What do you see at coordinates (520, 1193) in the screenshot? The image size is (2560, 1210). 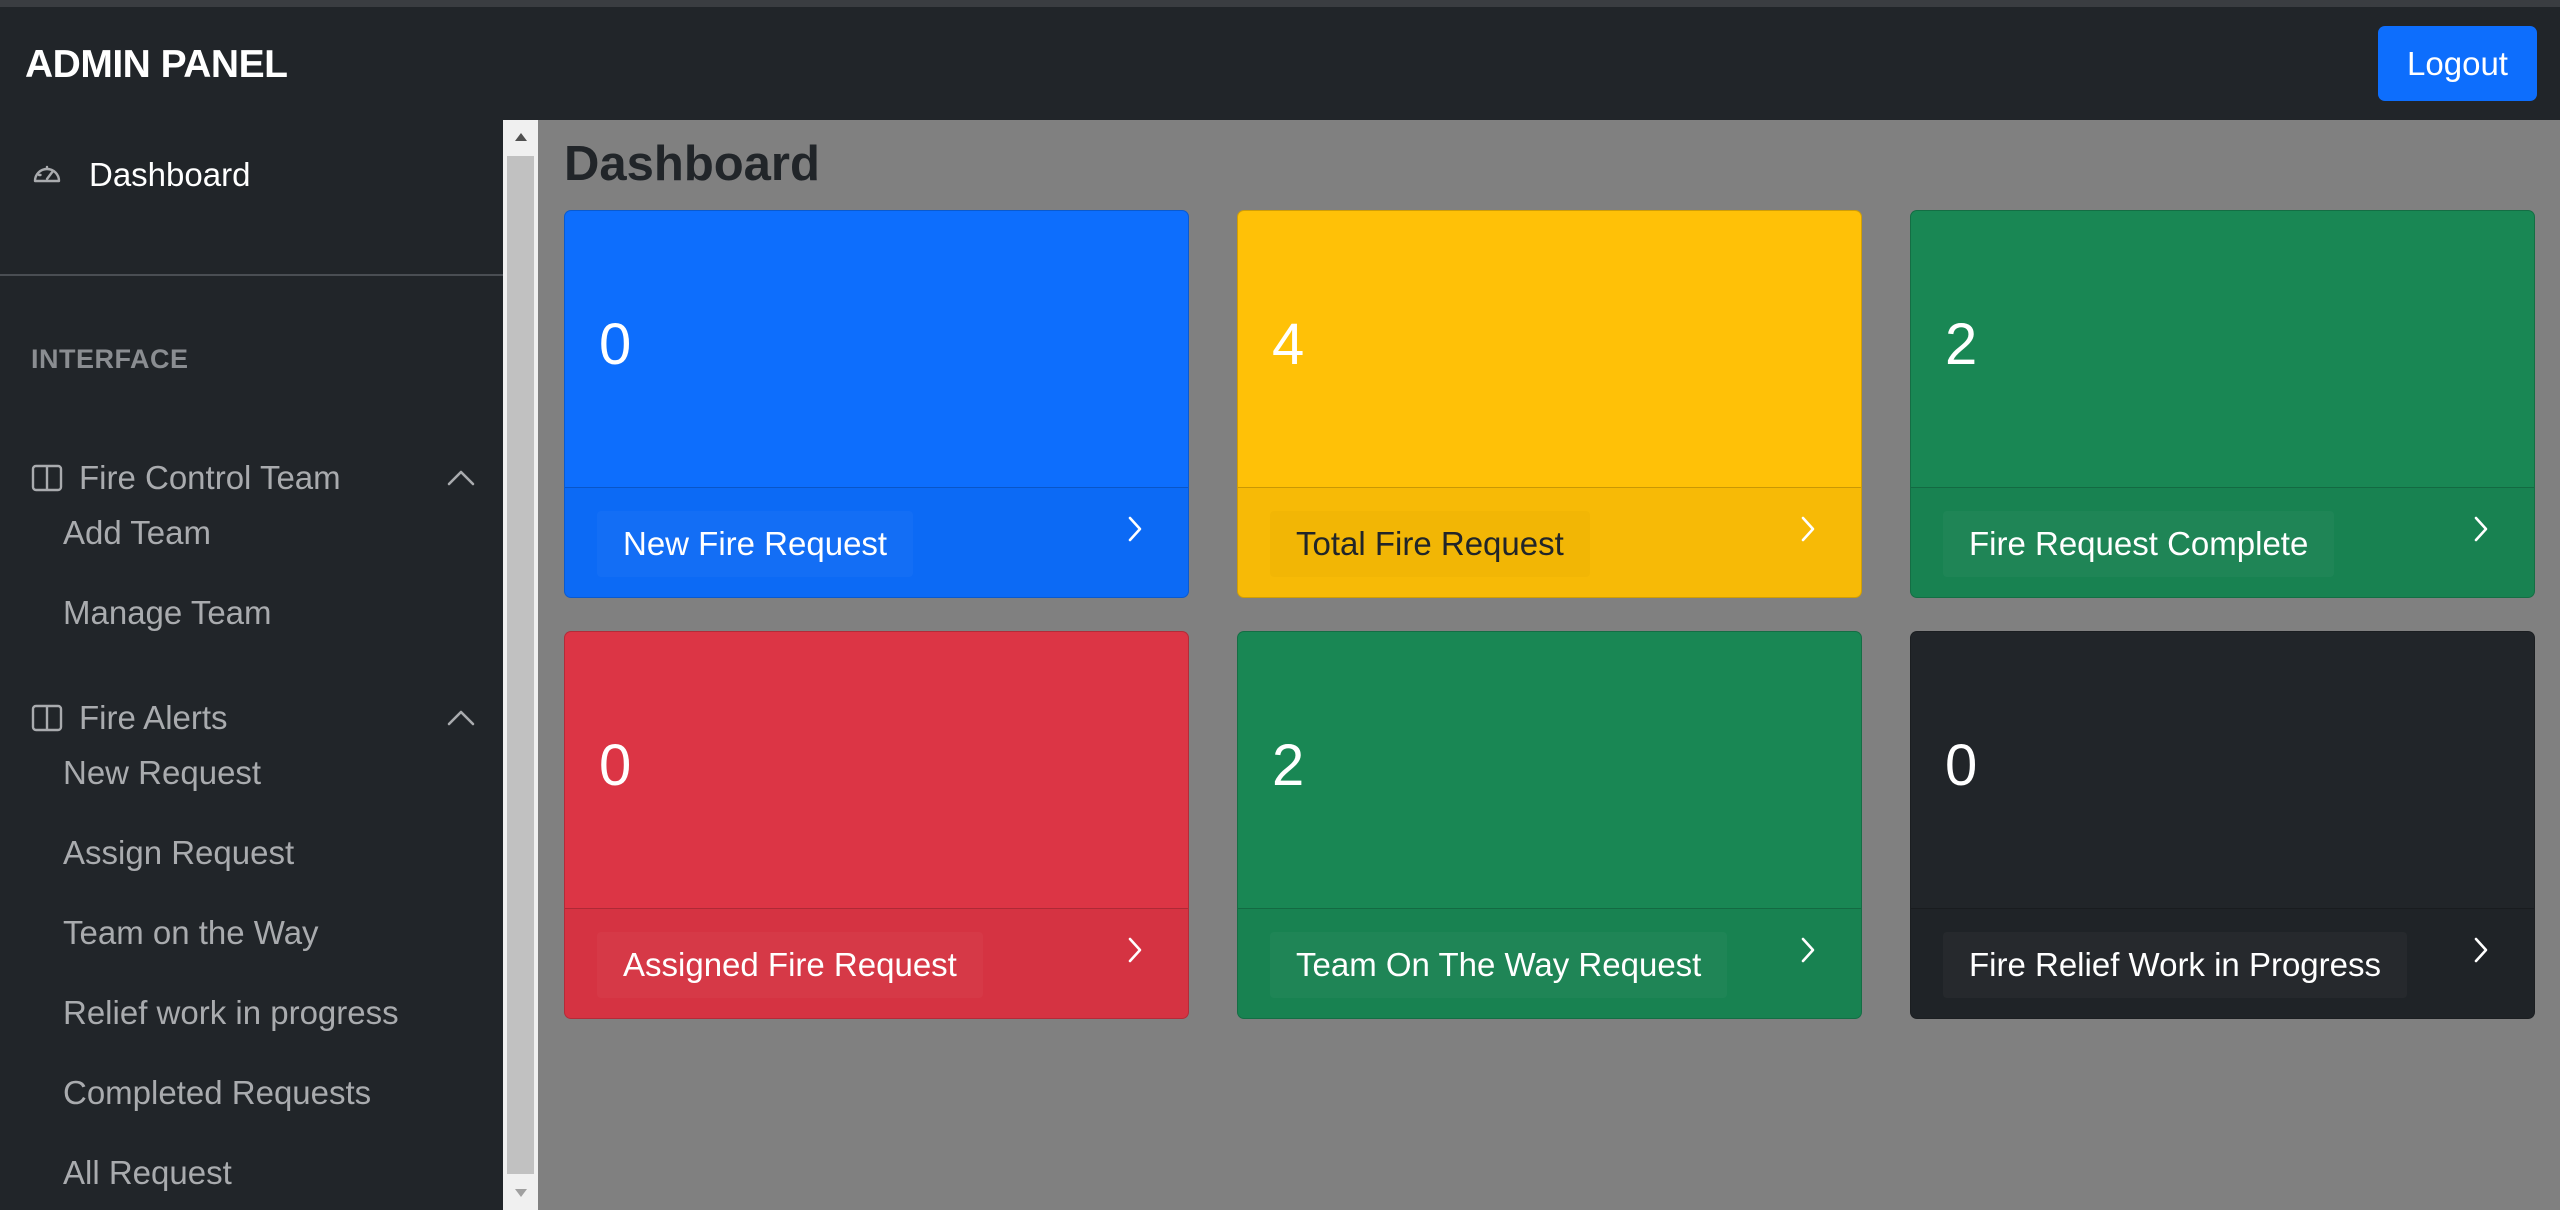 I see `scroll-down-arrow-icon` at bounding box center [520, 1193].